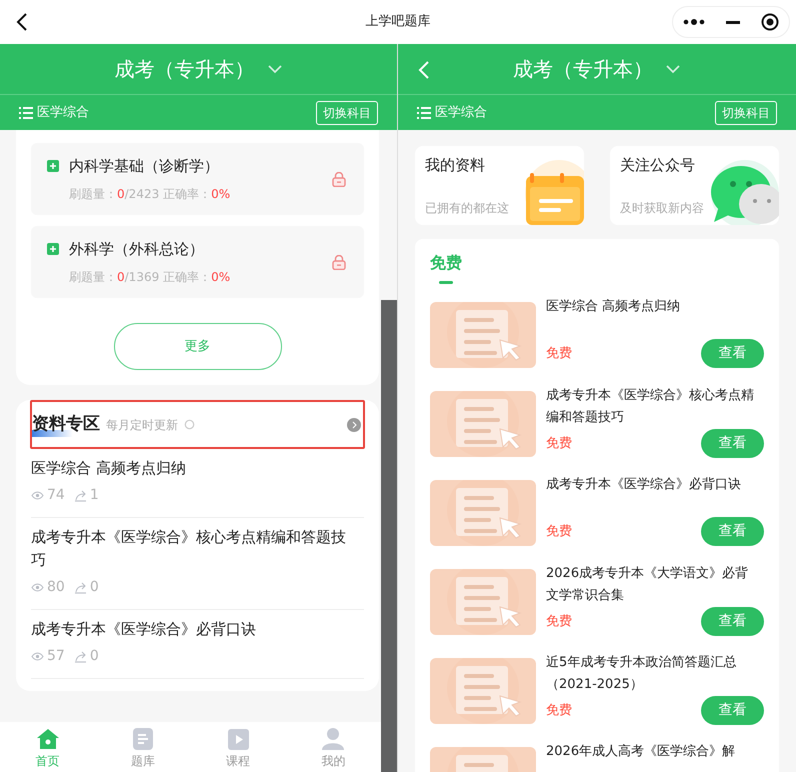  Describe the element at coordinates (149, 277) in the screenshot. I see `course-stats: 刷题量：0/1369 正确率：0%` at that location.